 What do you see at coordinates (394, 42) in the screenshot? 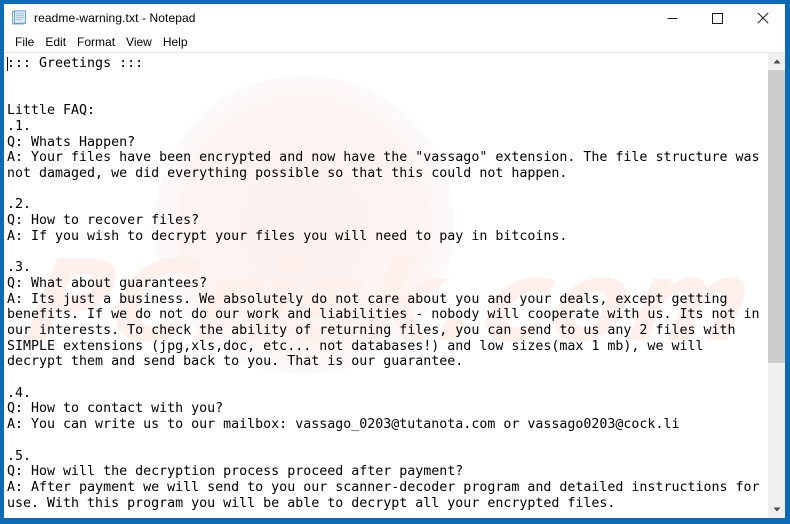
I see `menu-bar: File Edit Format View Help` at bounding box center [394, 42].